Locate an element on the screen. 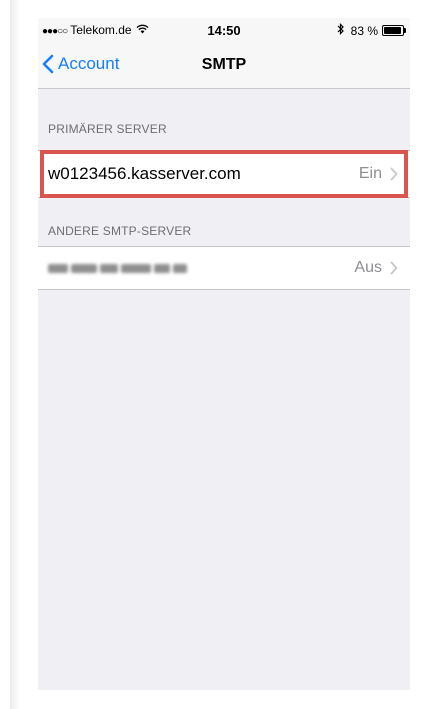  primary-server-status: Ein is located at coordinates (370, 173).